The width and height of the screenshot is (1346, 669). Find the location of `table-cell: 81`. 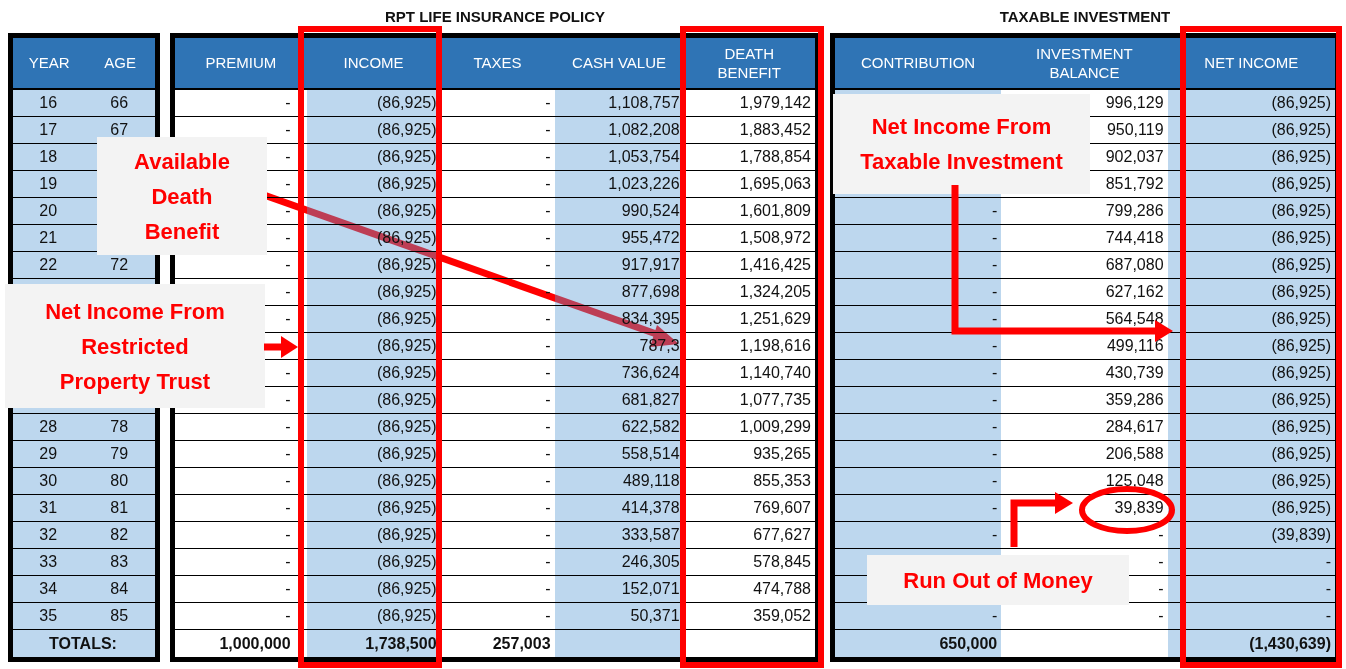

table-cell: 81 is located at coordinates (121, 508).